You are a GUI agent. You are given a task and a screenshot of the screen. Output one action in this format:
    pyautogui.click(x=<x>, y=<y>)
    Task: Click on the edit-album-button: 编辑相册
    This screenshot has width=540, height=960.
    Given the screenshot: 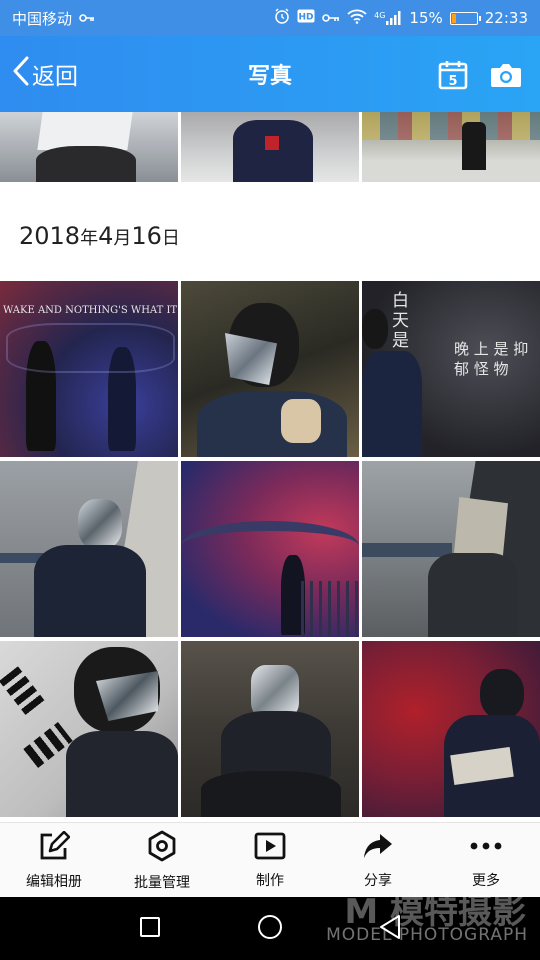 What is the action you would take?
    pyautogui.click(x=54, y=860)
    